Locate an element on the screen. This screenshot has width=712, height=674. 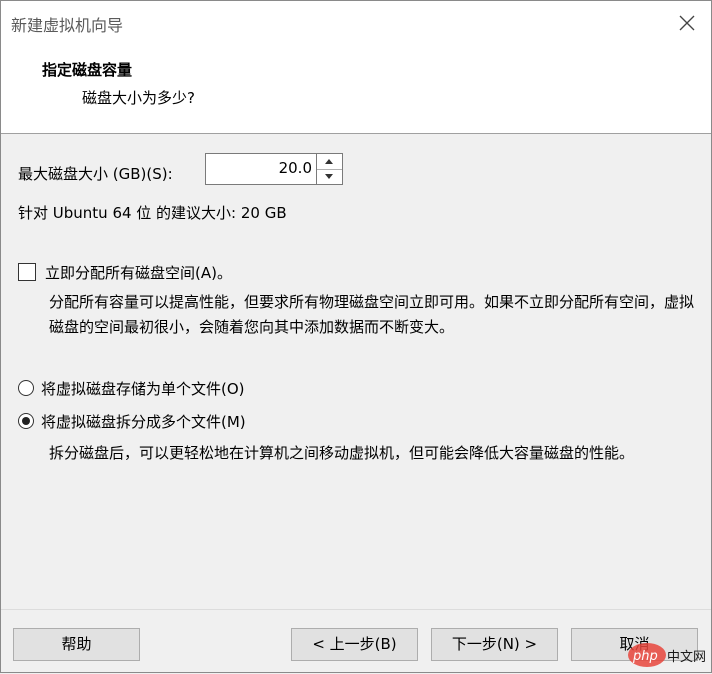
stepper-up-button is located at coordinates (329, 162).